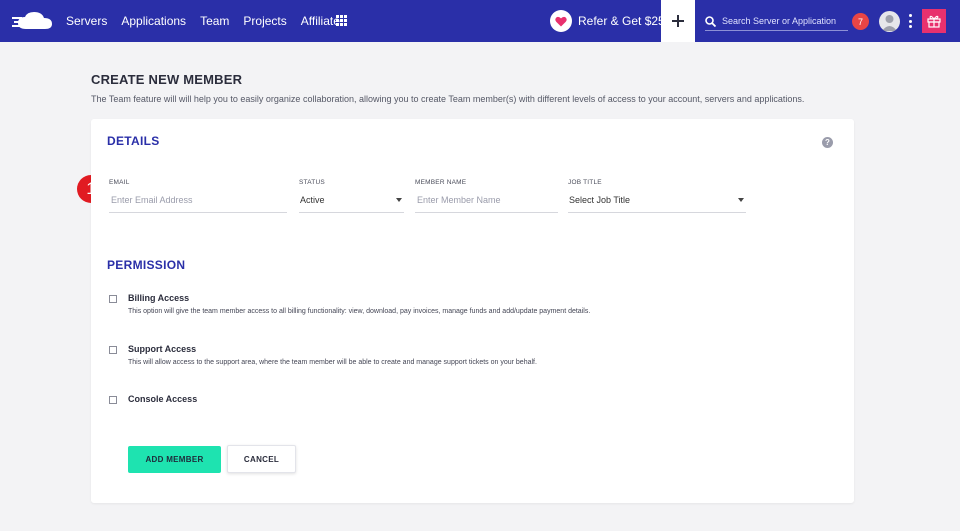  Describe the element at coordinates (33, 21) in the screenshot. I see `logo-icon` at that location.